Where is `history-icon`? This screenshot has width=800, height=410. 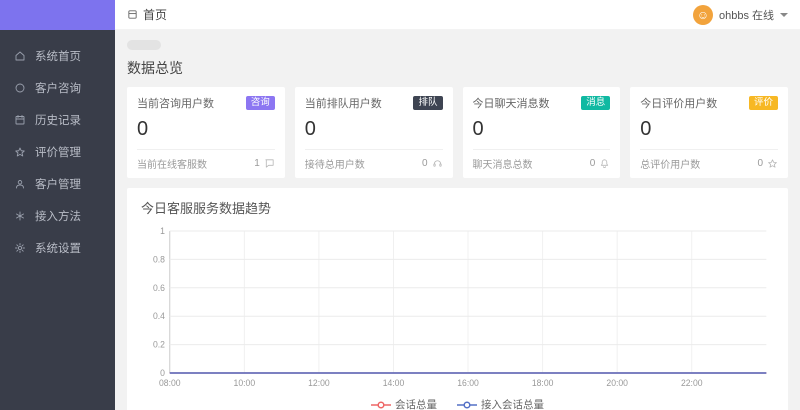
history-icon is located at coordinates (20, 120).